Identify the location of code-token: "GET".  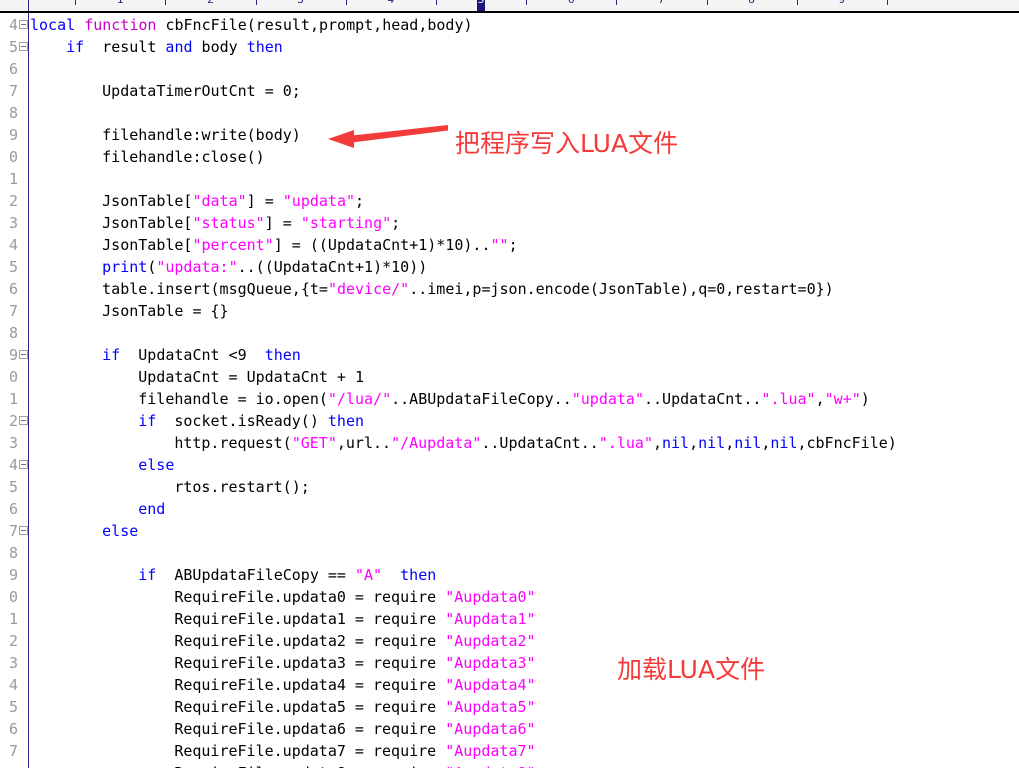
(314, 443).